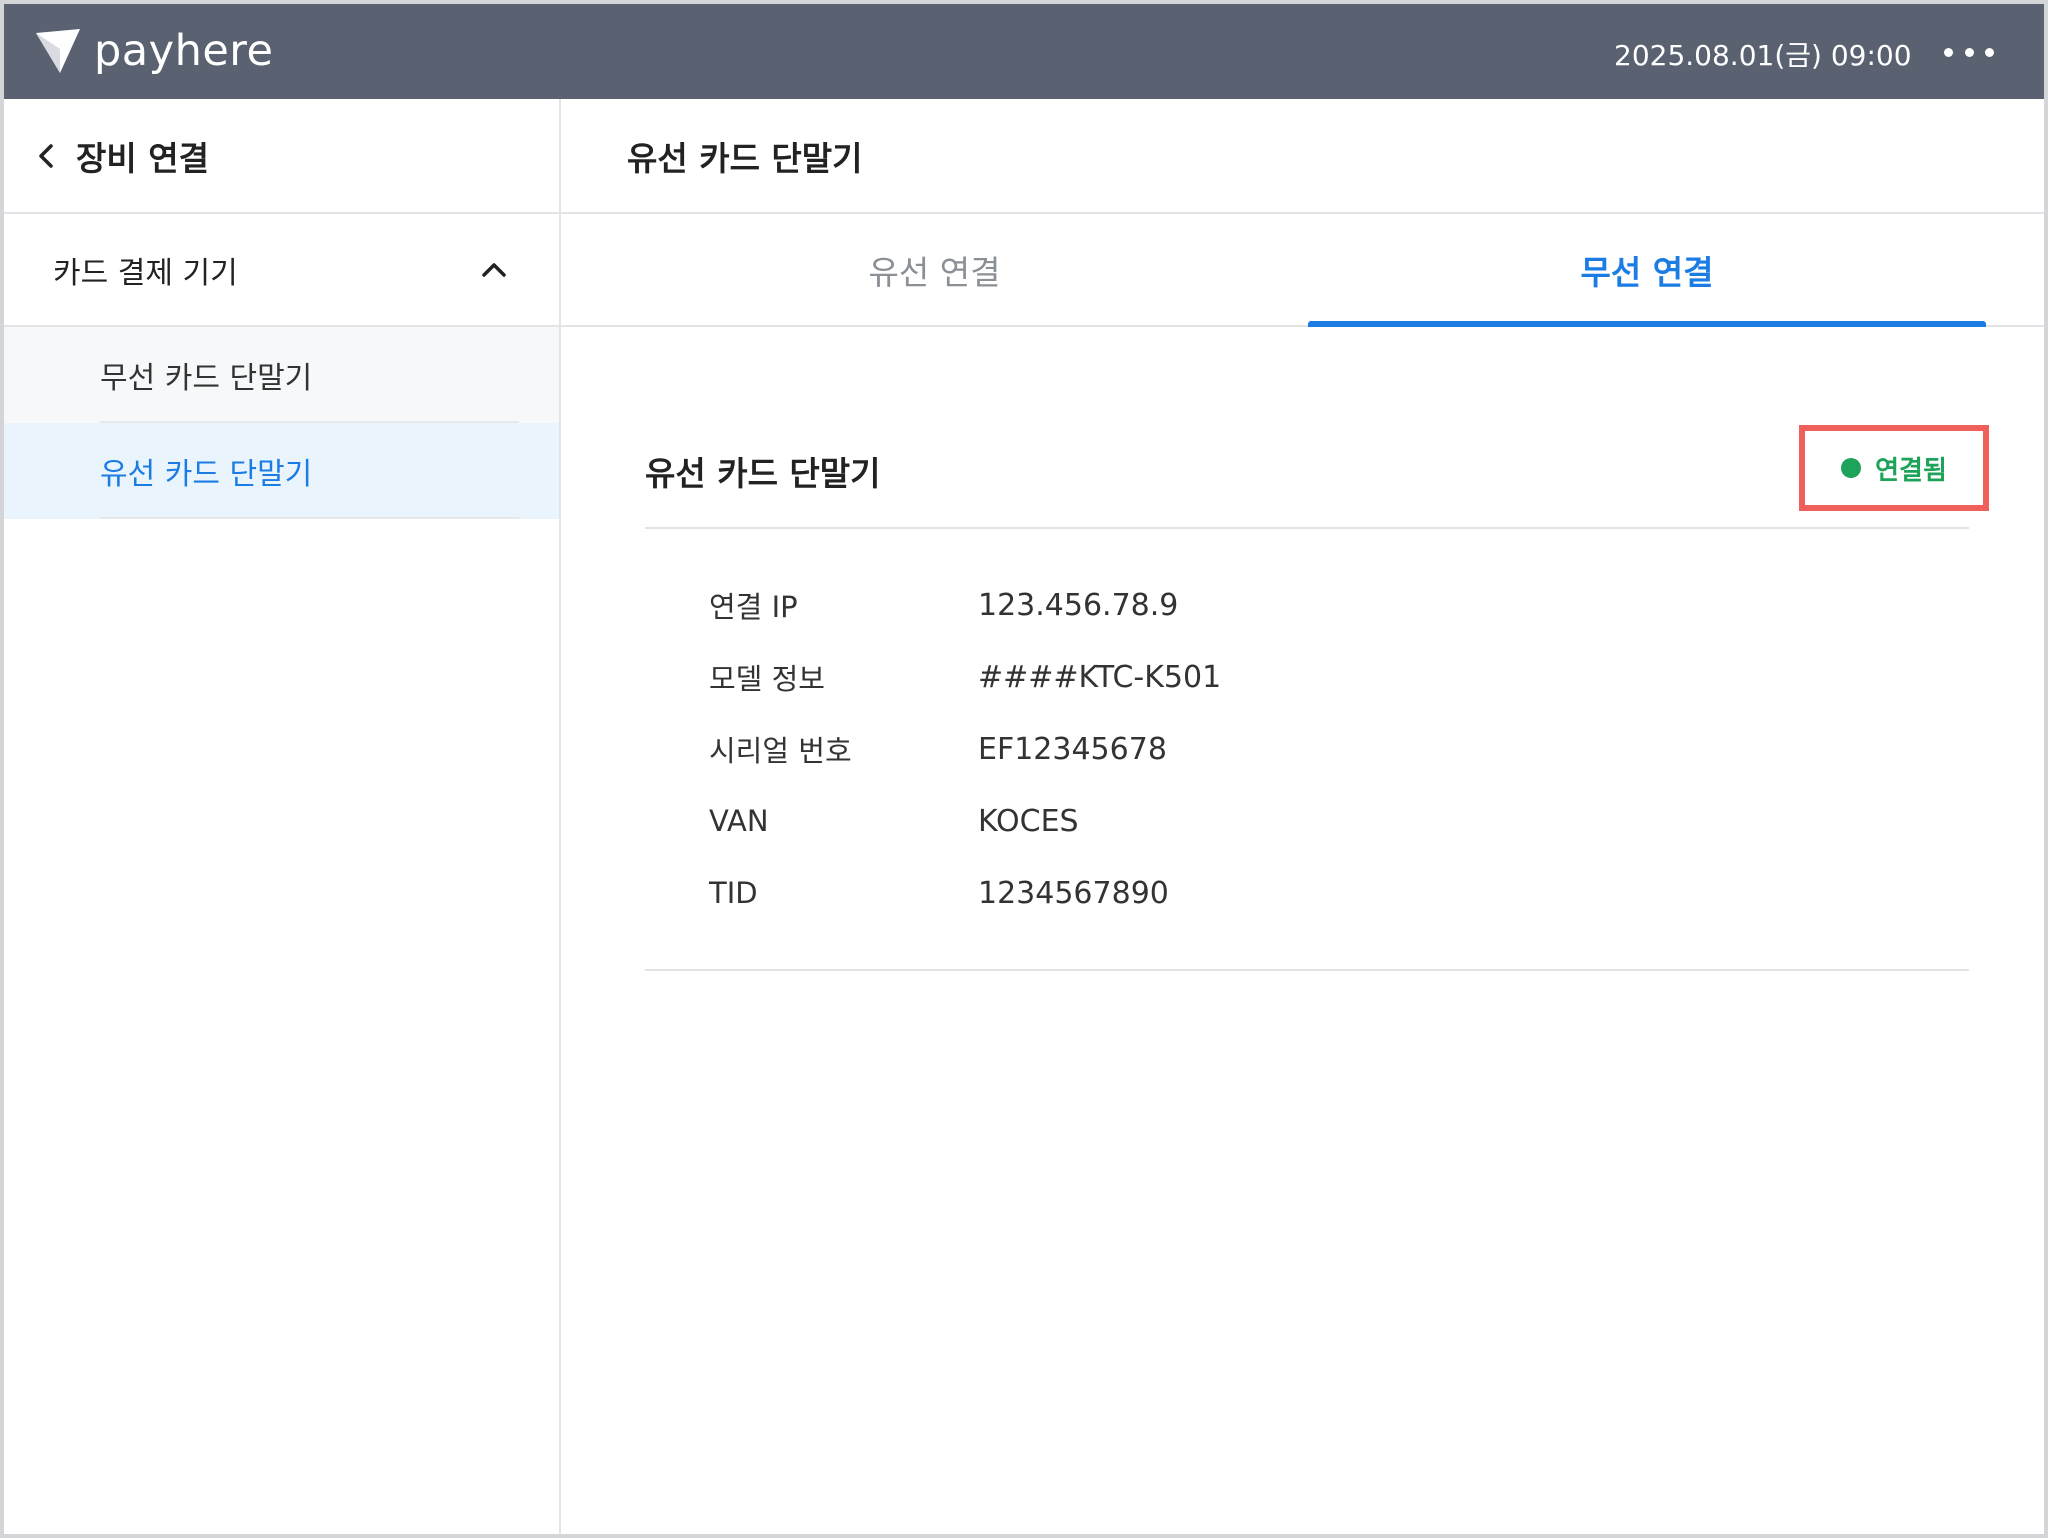 The height and width of the screenshot is (1538, 2048). I want to click on payhere-logo-icon, so click(58, 51).